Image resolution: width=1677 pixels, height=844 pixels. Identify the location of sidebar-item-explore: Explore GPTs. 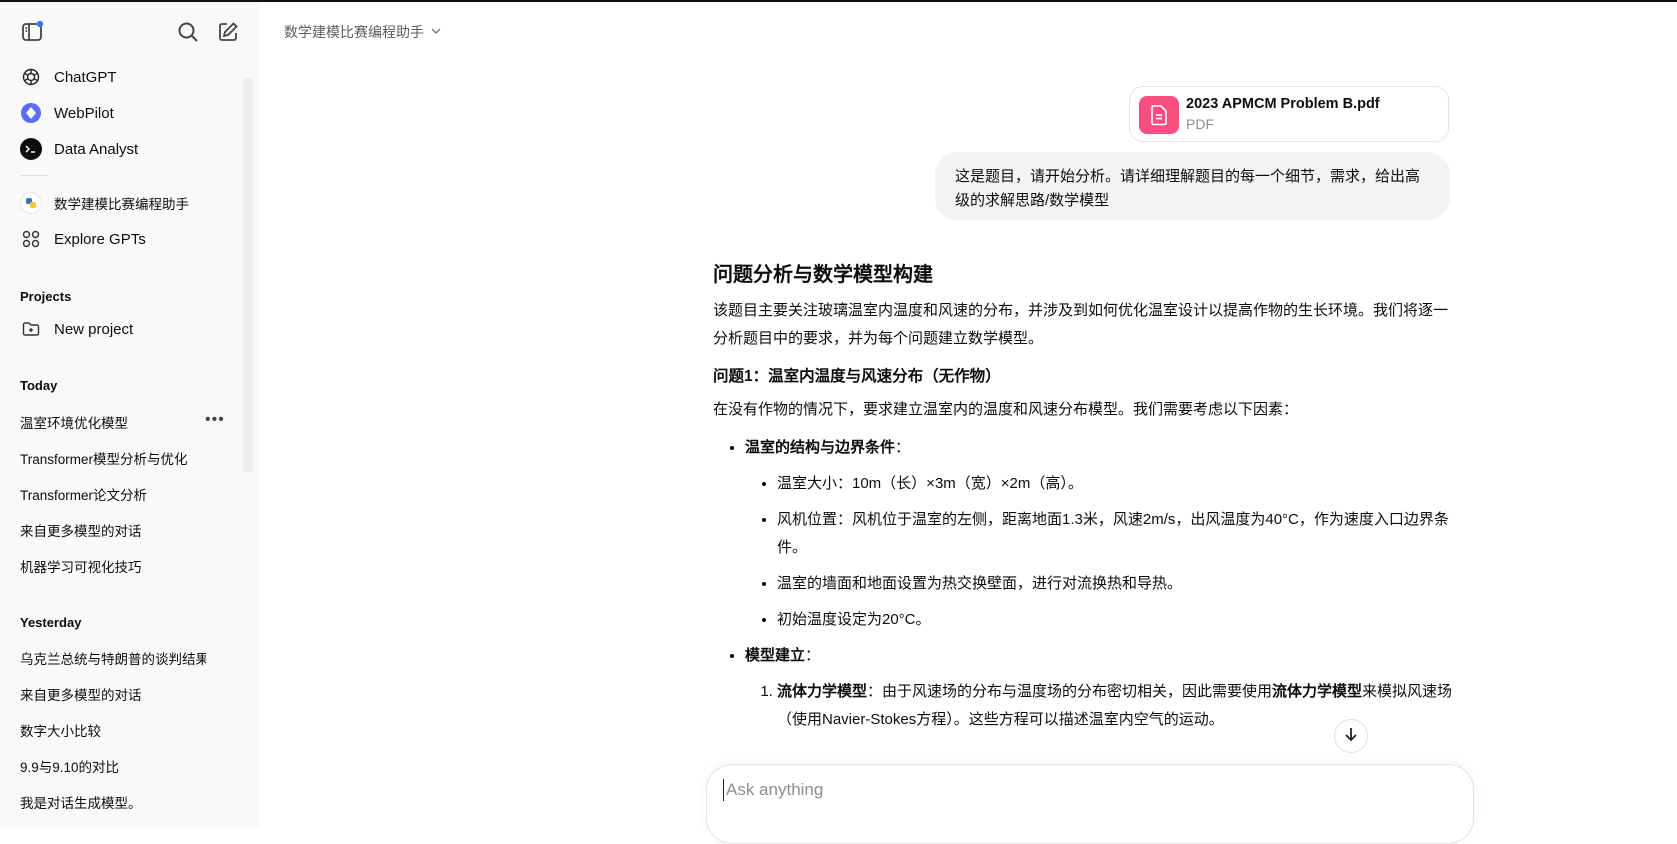
(119, 239).